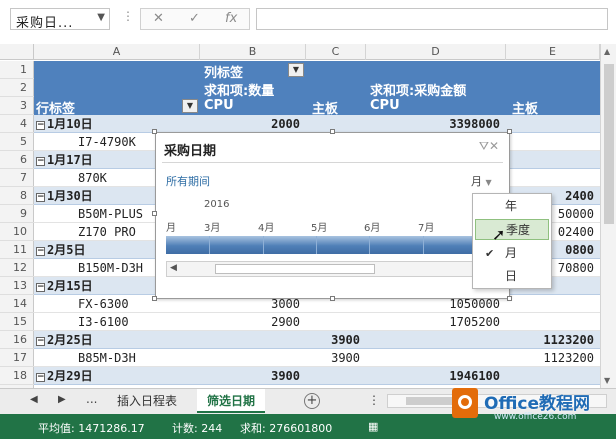  Describe the element at coordinates (194, 18) in the screenshot. I see `enter-icon: ✓` at that location.